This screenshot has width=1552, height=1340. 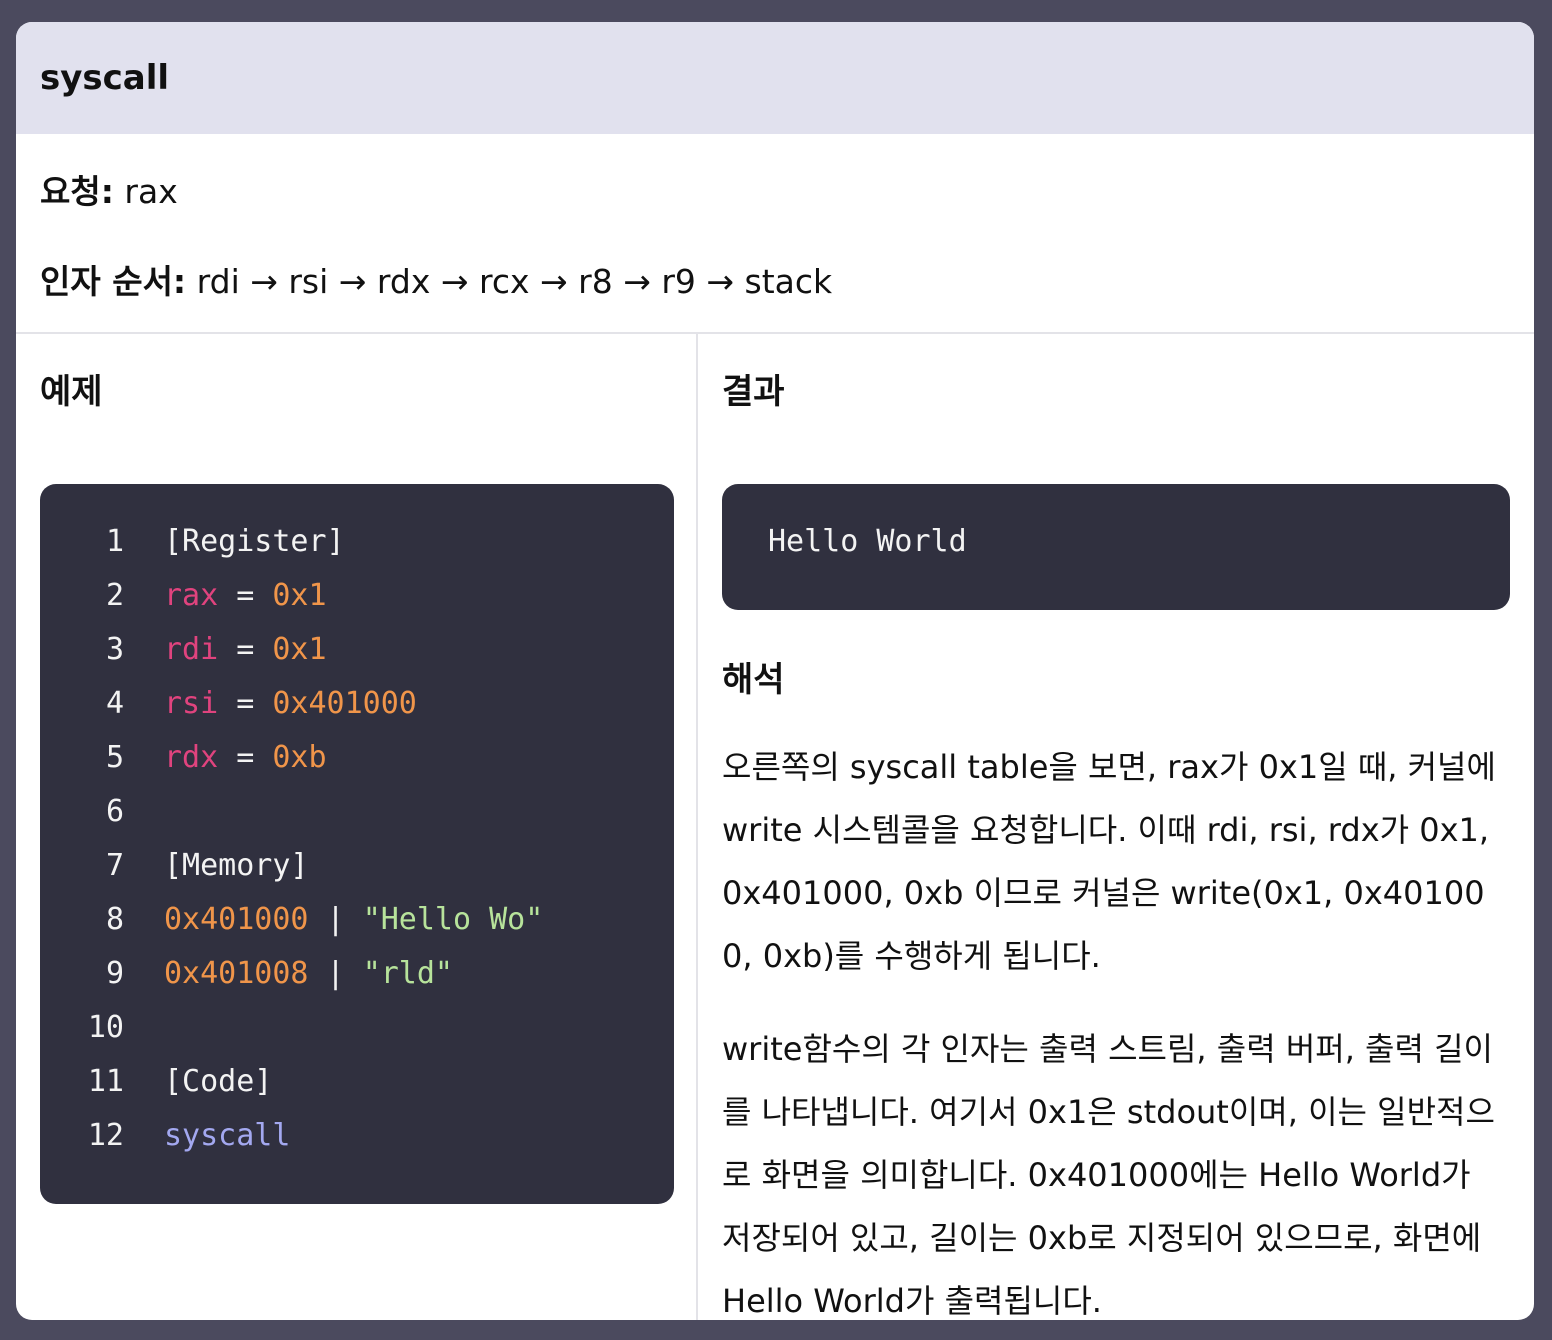 I want to click on code-token: 0x401008, so click(x=236, y=973).